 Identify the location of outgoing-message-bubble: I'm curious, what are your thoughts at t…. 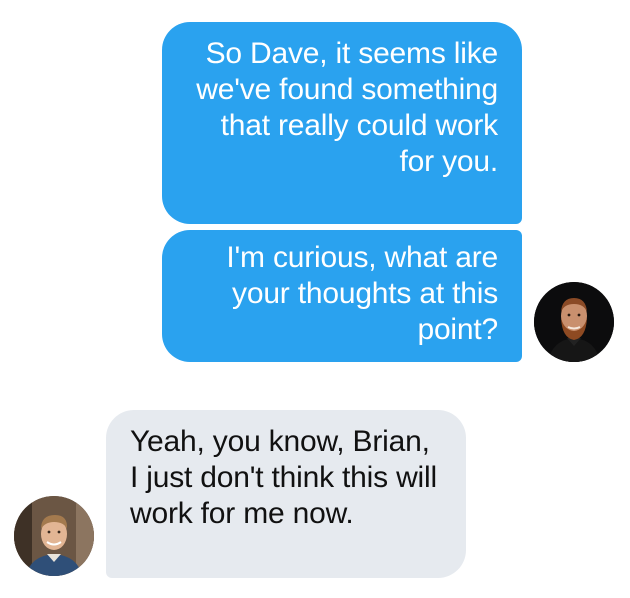
(342, 296).